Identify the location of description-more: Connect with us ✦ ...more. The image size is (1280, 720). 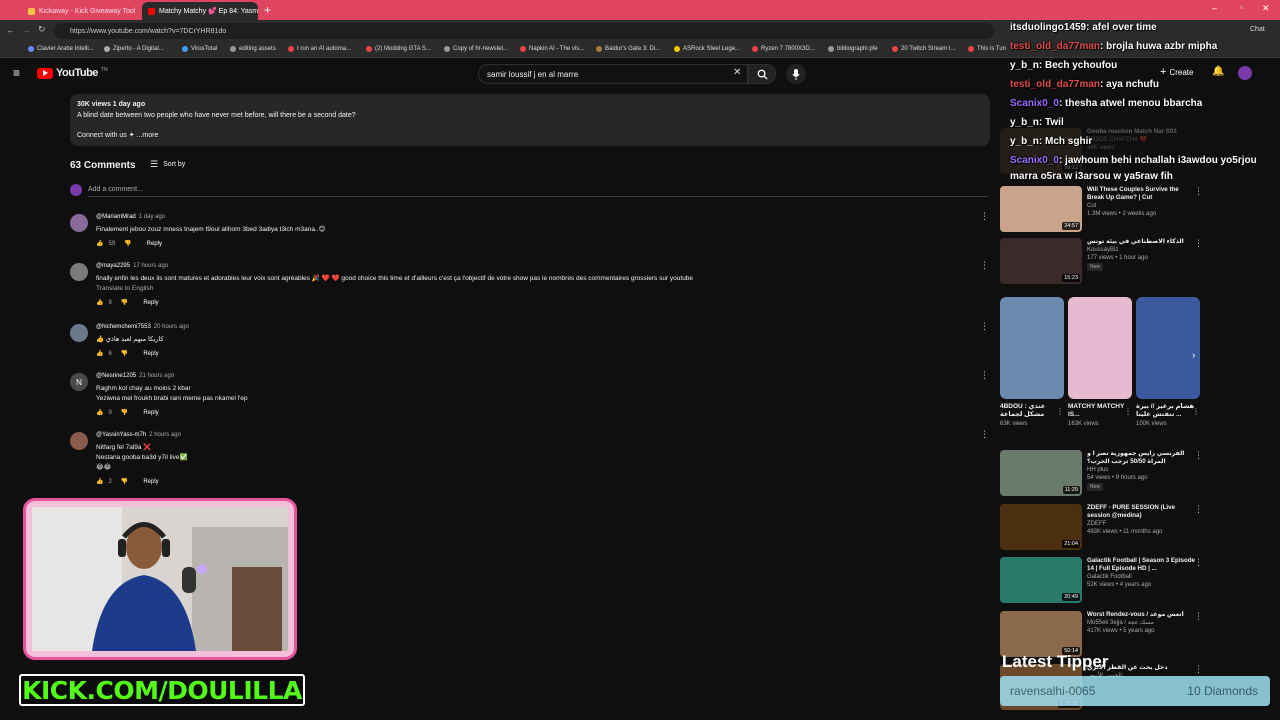
(530, 135).